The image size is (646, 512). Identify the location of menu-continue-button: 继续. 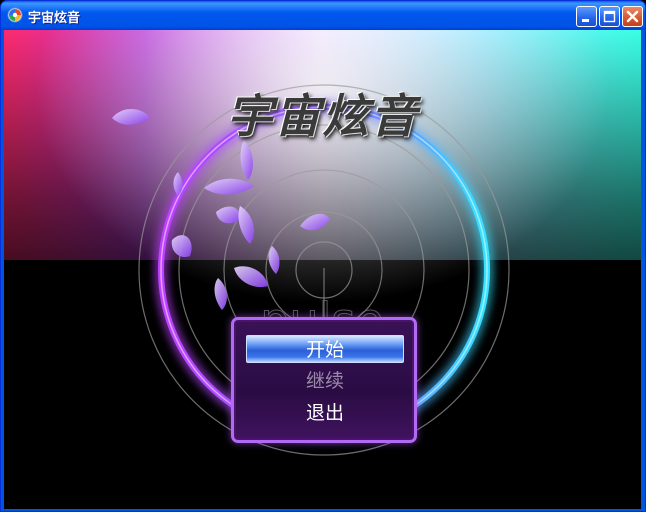
(325, 381).